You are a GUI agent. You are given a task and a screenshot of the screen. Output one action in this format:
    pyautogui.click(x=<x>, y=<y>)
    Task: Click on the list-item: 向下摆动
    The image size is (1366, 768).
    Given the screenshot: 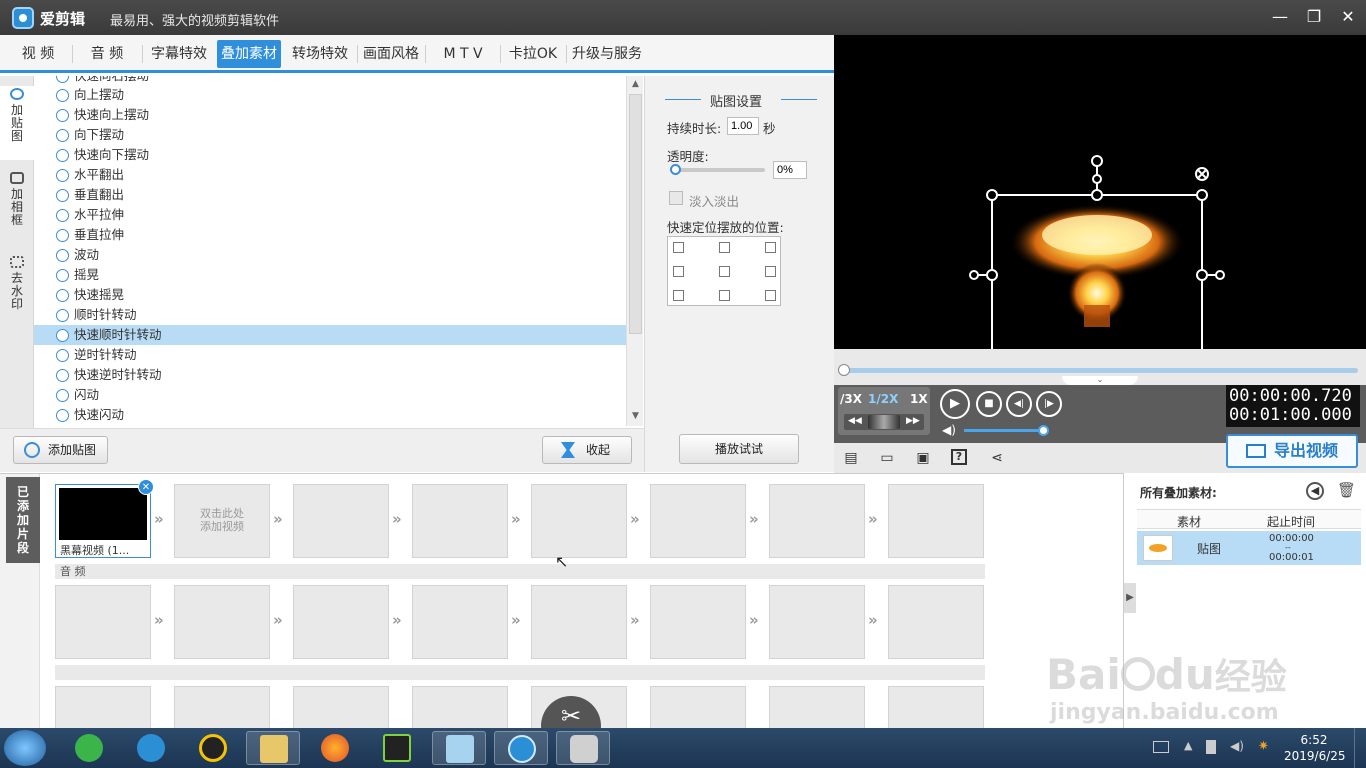 What is the action you would take?
    pyautogui.click(x=330, y=135)
    